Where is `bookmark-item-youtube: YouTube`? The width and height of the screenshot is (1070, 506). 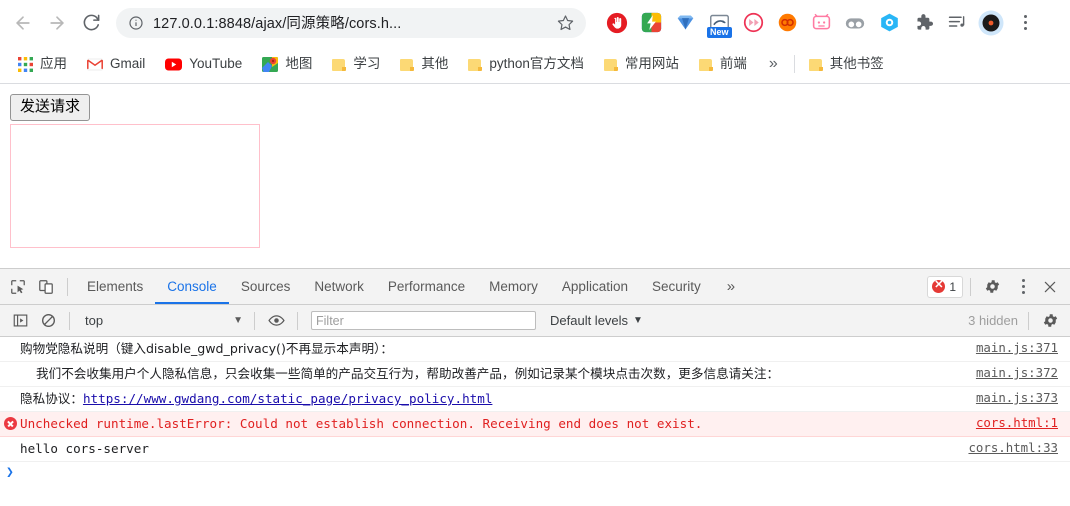
bookmark-item-youtube: YouTube is located at coordinates (203, 64).